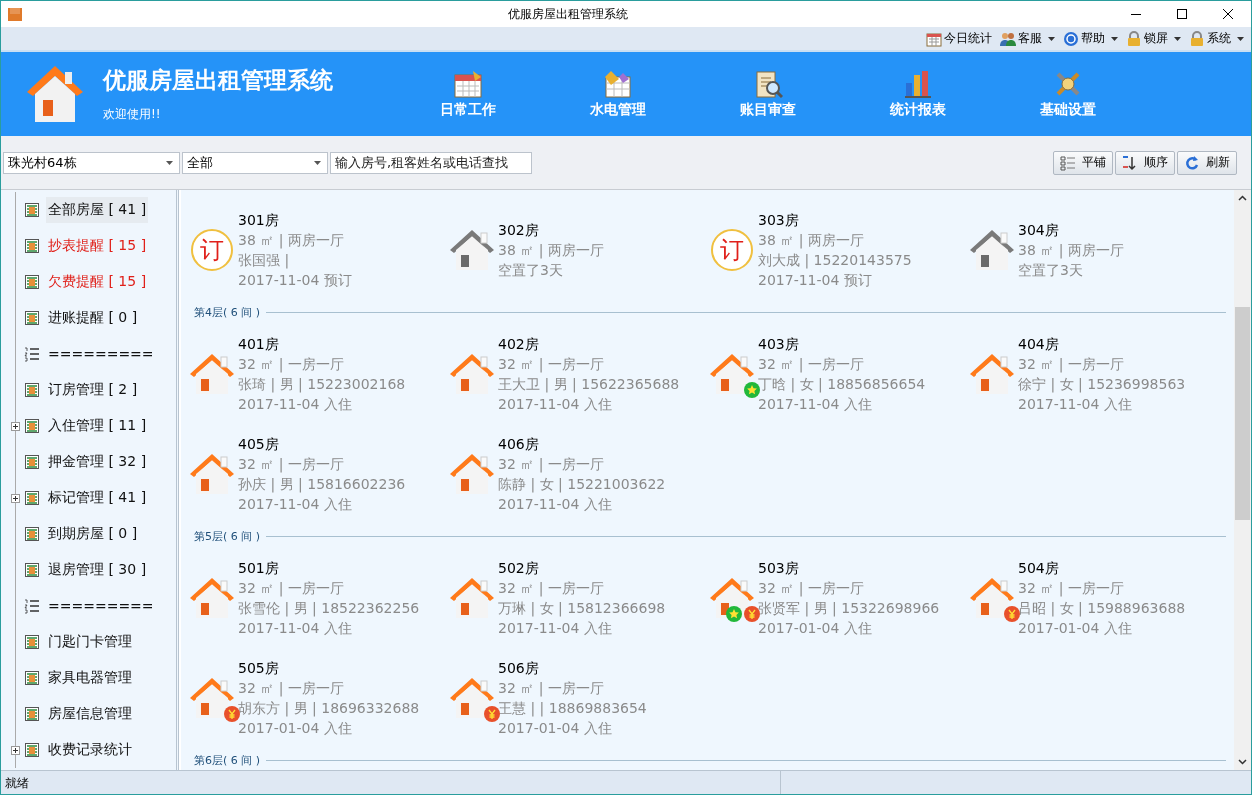  I want to click on tree-item: 到期房屋 [ 0 ], so click(93, 534).